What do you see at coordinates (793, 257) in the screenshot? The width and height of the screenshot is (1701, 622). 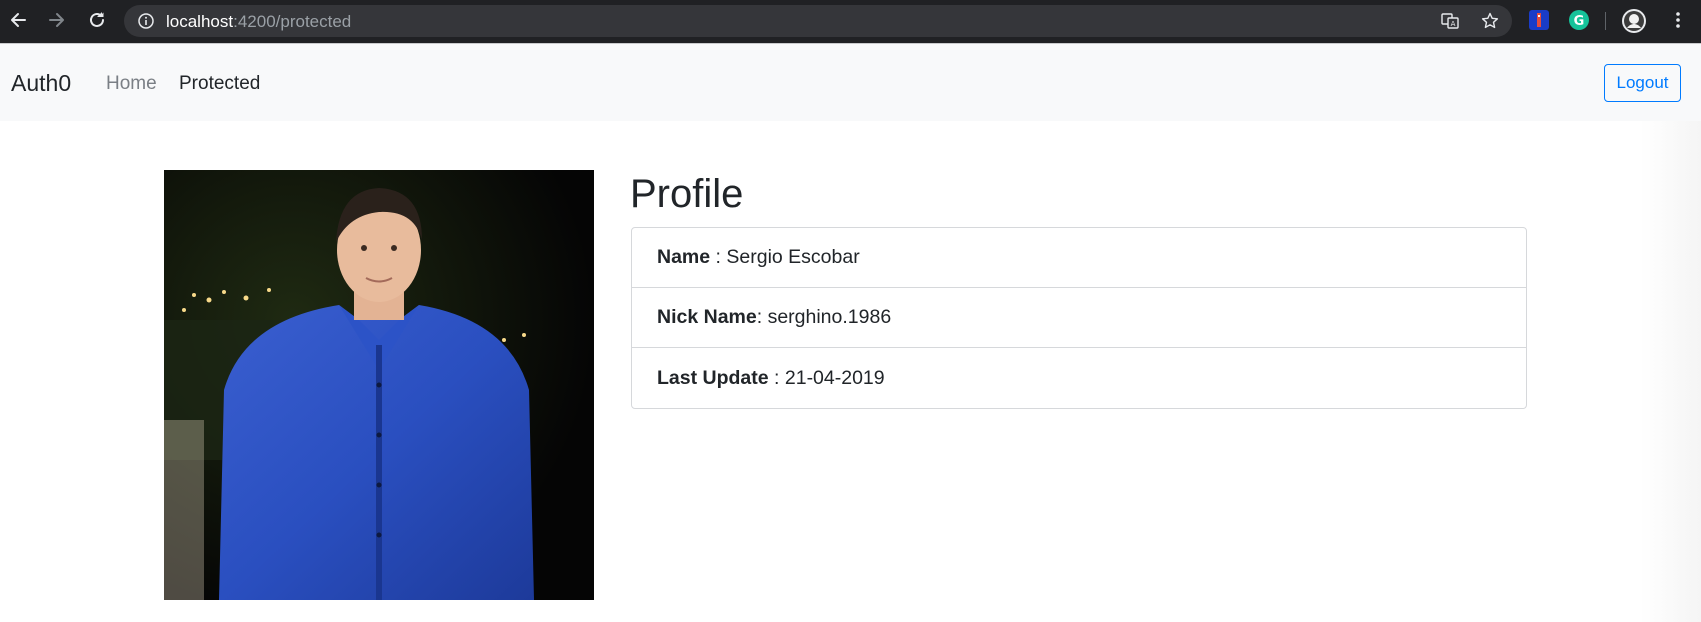 I see `profile-name-value: Sergio Escobar` at bounding box center [793, 257].